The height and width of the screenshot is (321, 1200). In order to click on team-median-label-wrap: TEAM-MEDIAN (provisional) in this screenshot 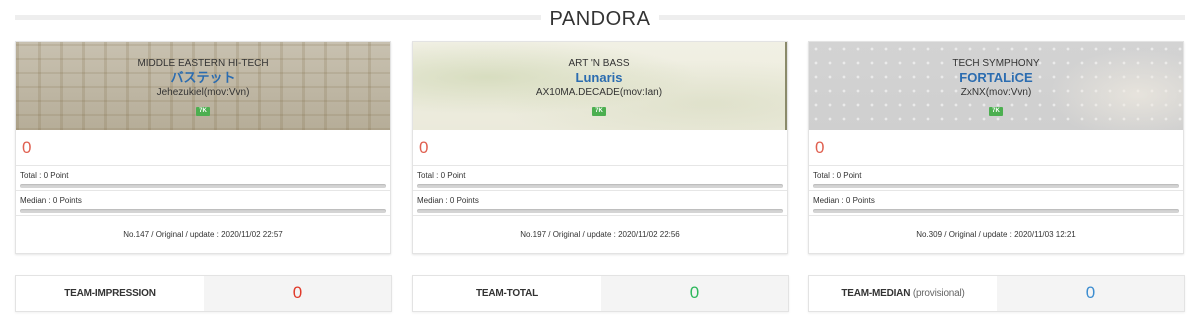, I will do `click(903, 293)`.